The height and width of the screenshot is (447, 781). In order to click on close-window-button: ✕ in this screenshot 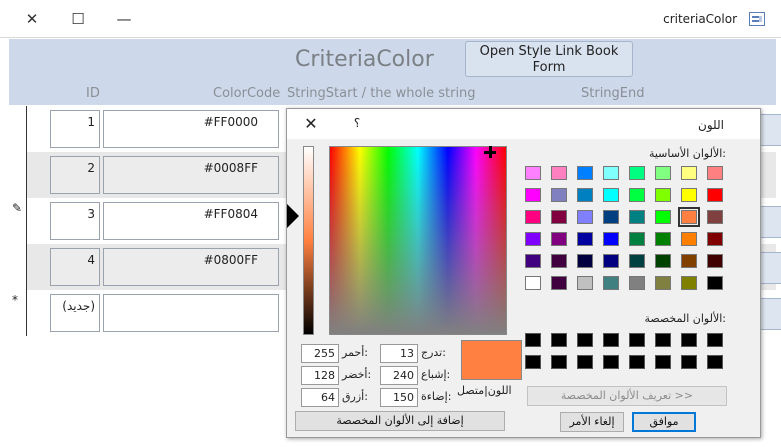, I will do `click(32, 19)`.